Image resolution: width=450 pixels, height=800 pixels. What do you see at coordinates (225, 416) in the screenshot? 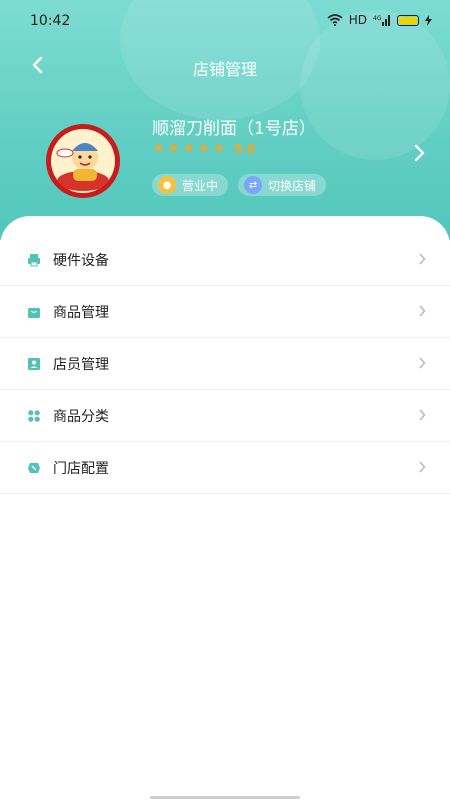
I see `menu-item-product-category: 商品分类` at bounding box center [225, 416].